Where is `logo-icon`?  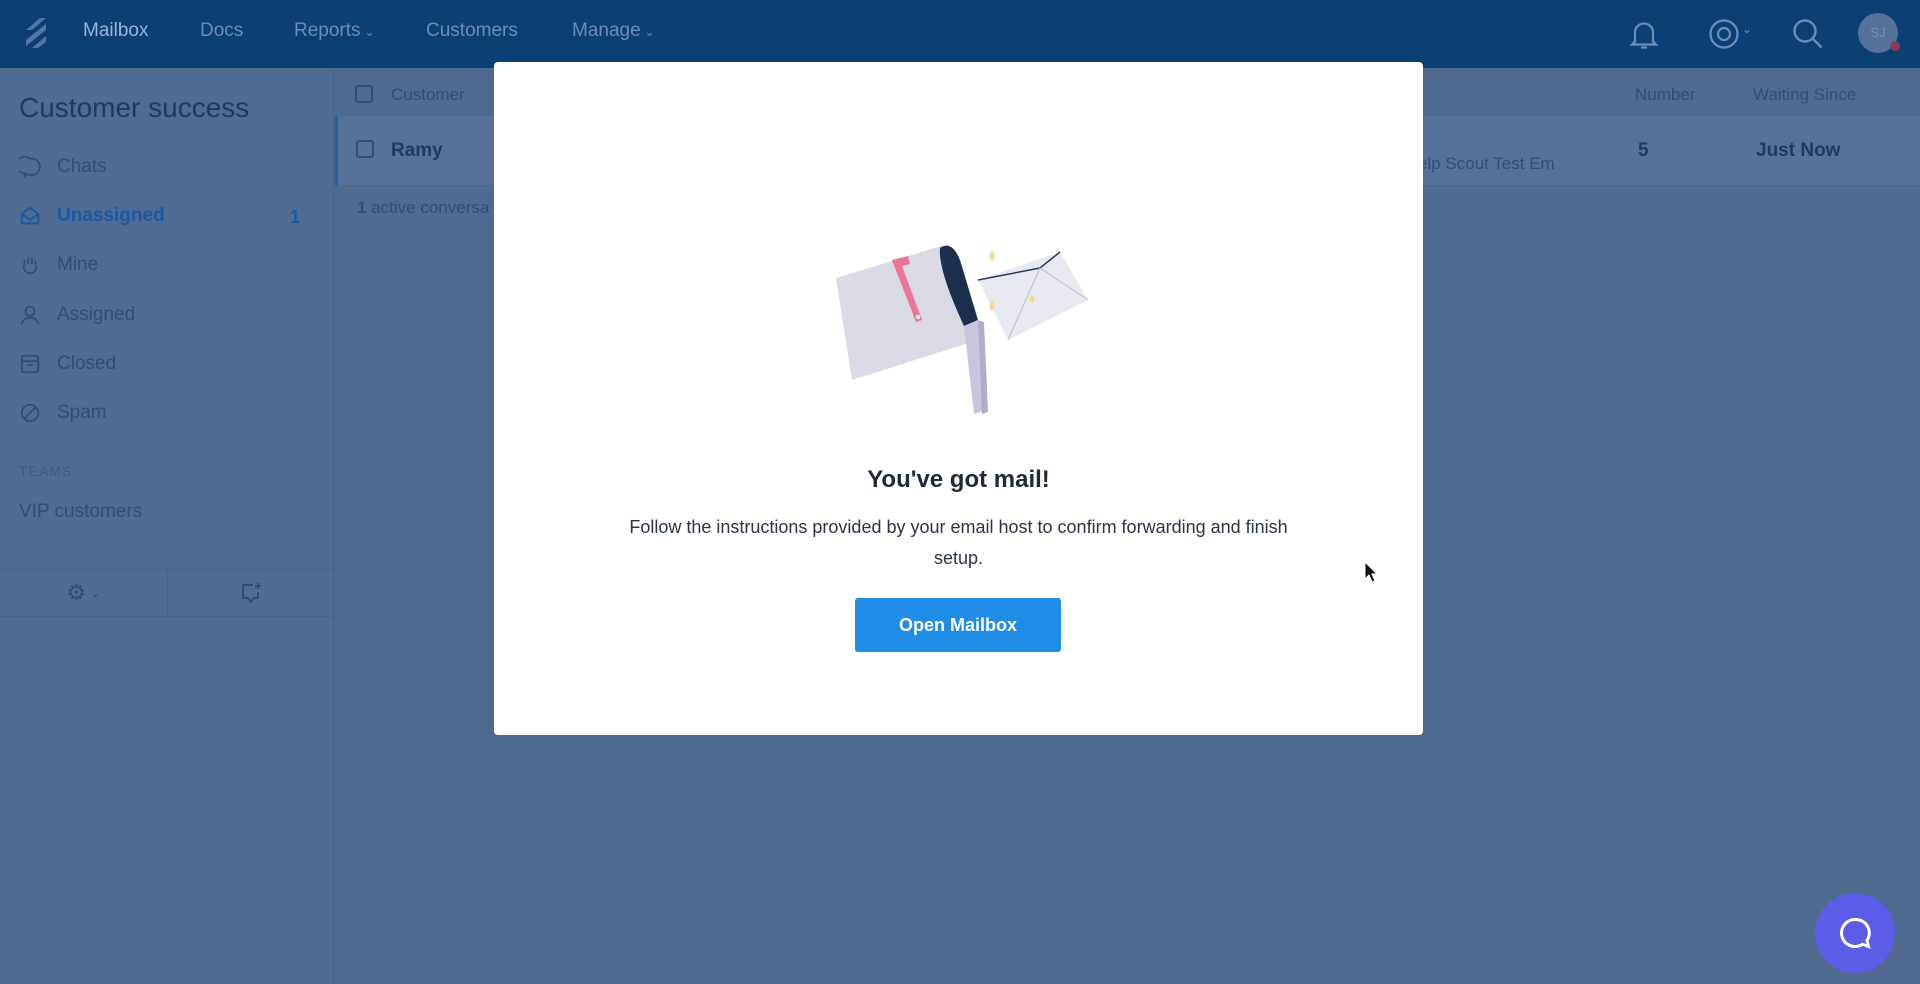 logo-icon is located at coordinates (36, 33).